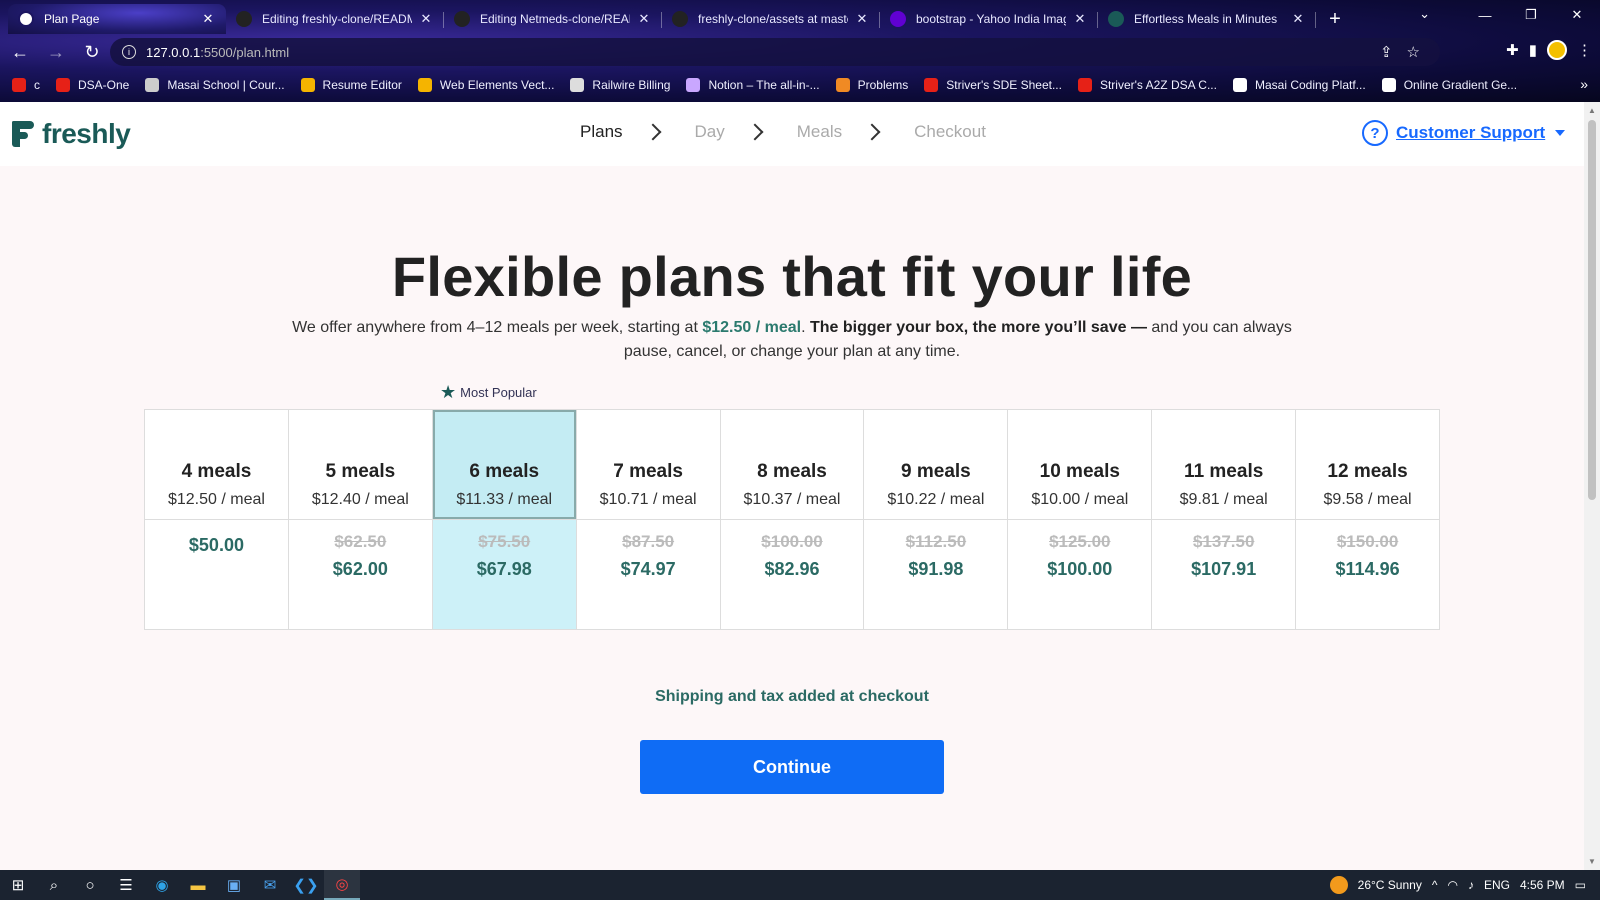  Describe the element at coordinates (26, 85) in the screenshot. I see `bookmark-item: c` at that location.